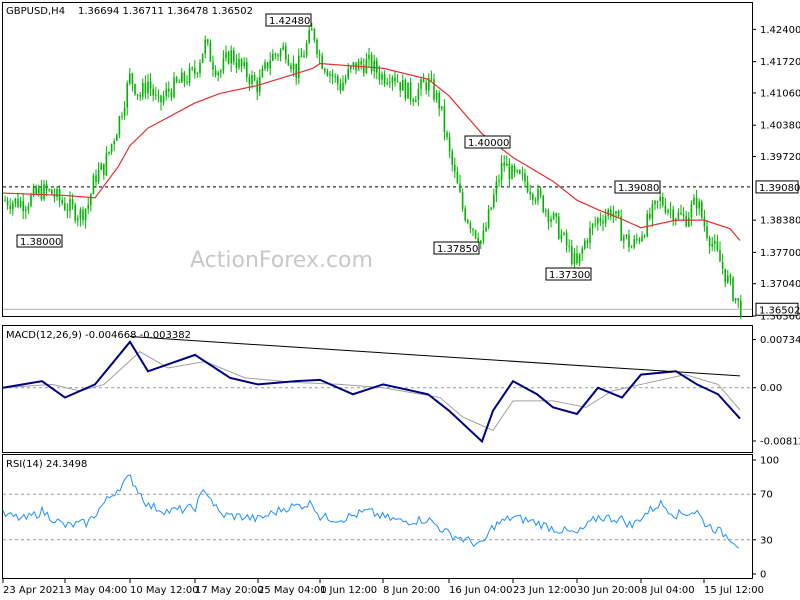  What do you see at coordinates (545, 590) in the screenshot?
I see `time-tick-label: 23 Jun 12:00` at bounding box center [545, 590].